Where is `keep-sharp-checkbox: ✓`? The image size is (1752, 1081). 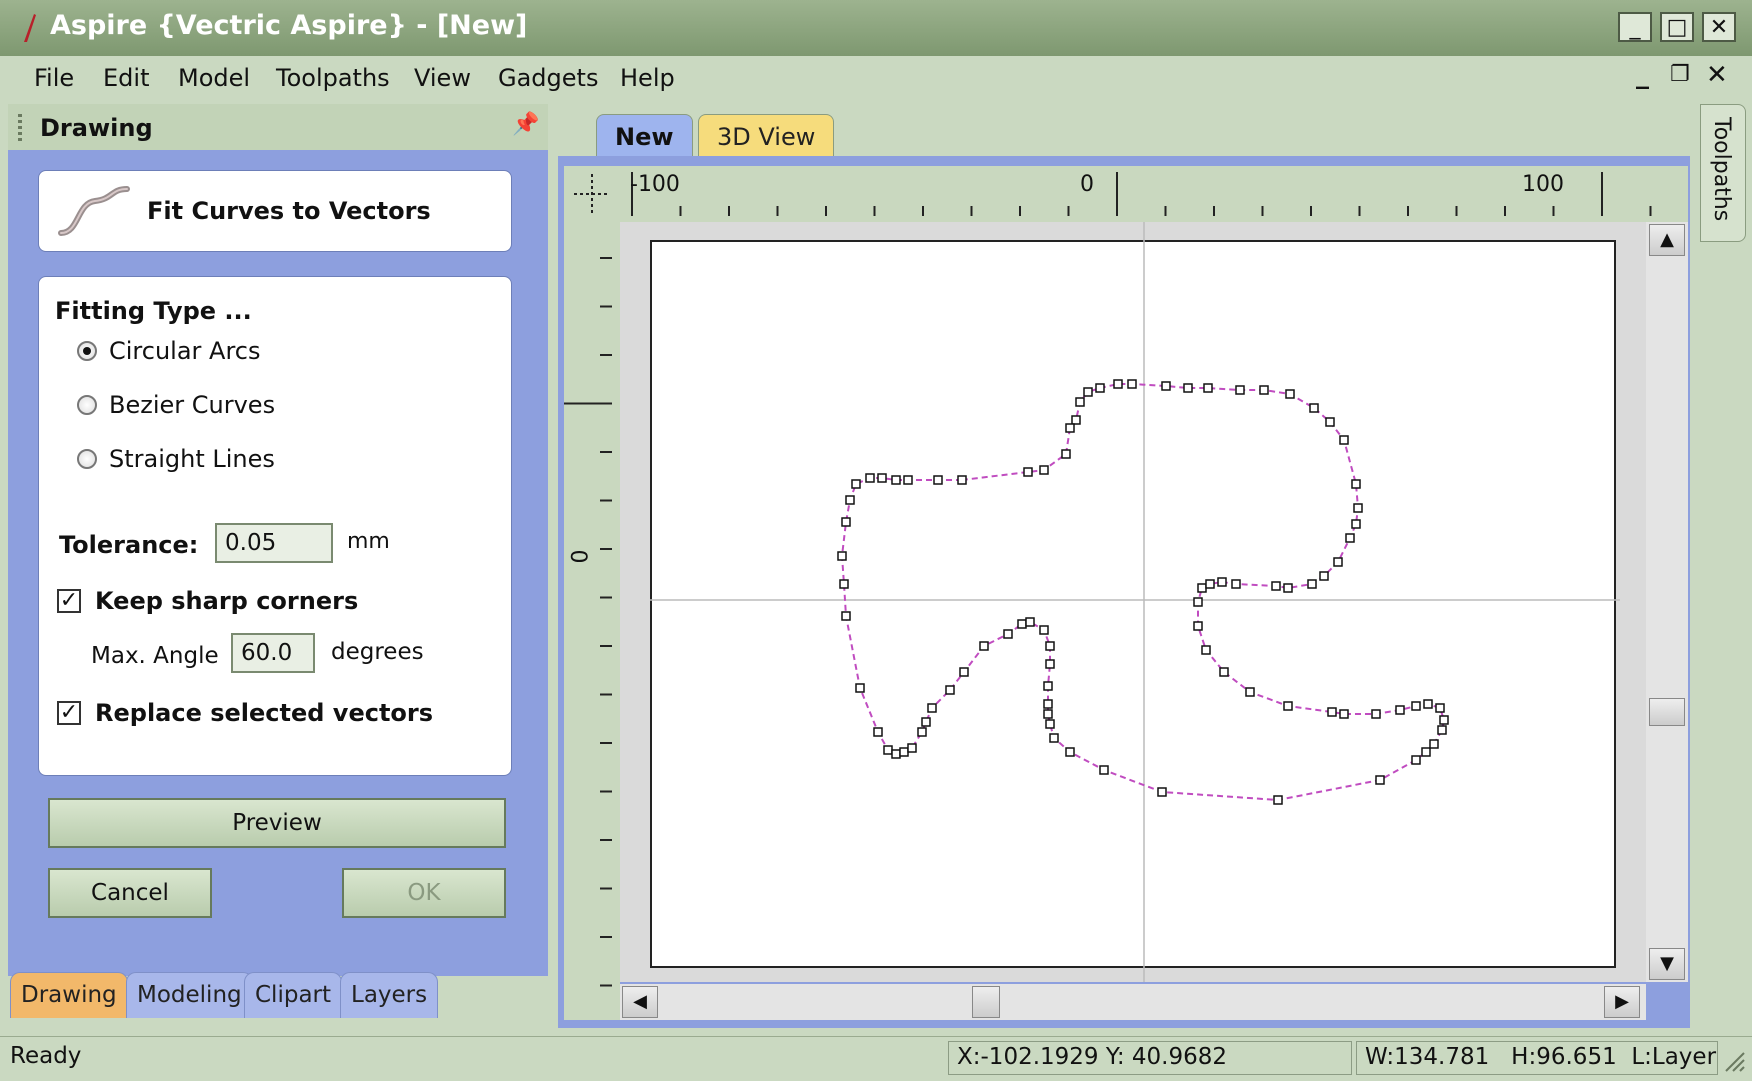
keep-sharp-checkbox: ✓ is located at coordinates (69, 601).